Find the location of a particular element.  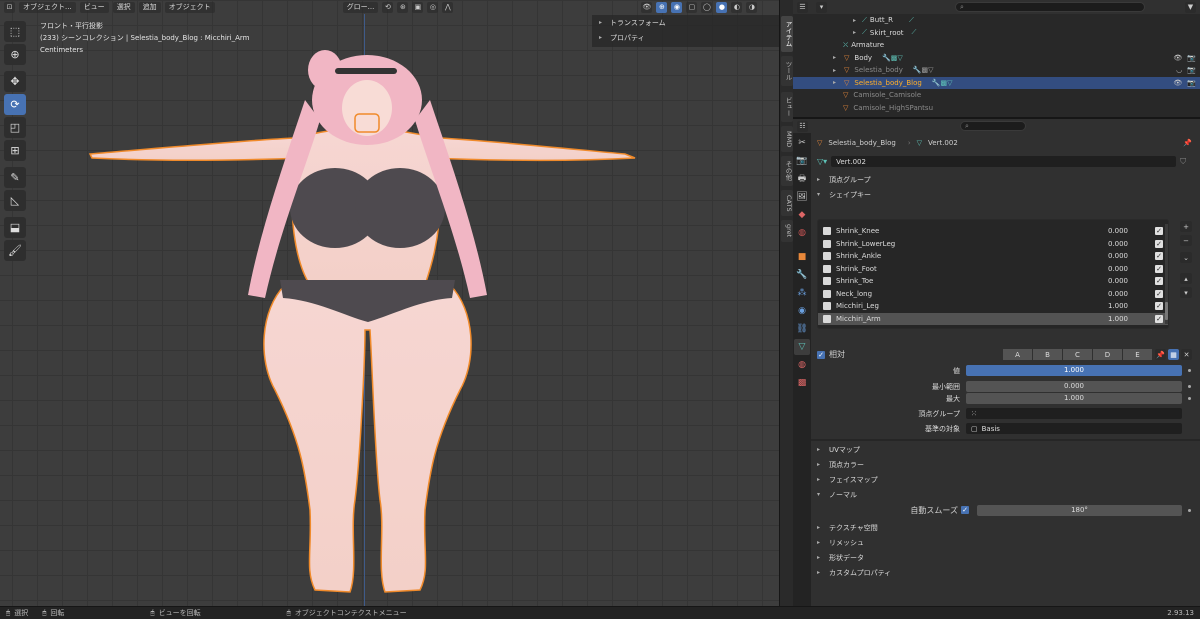

display-mode-icon: ▾ is located at coordinates (821, 7).